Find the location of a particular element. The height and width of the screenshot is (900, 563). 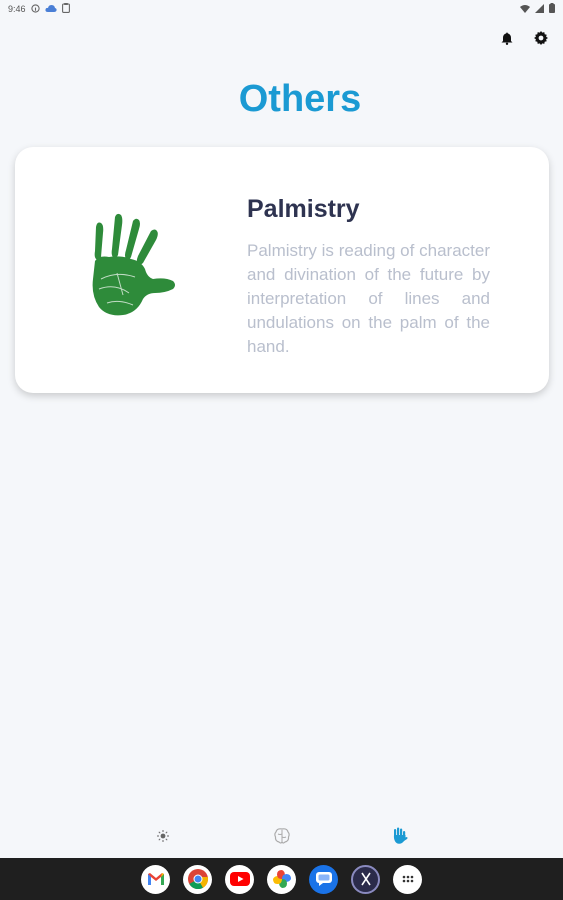

photos-icon is located at coordinates (281, 879).